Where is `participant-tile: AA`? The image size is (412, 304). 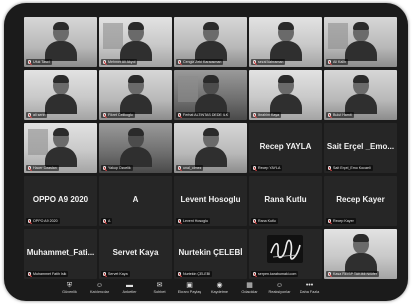
participant-tile: AA is located at coordinates (135, 201).